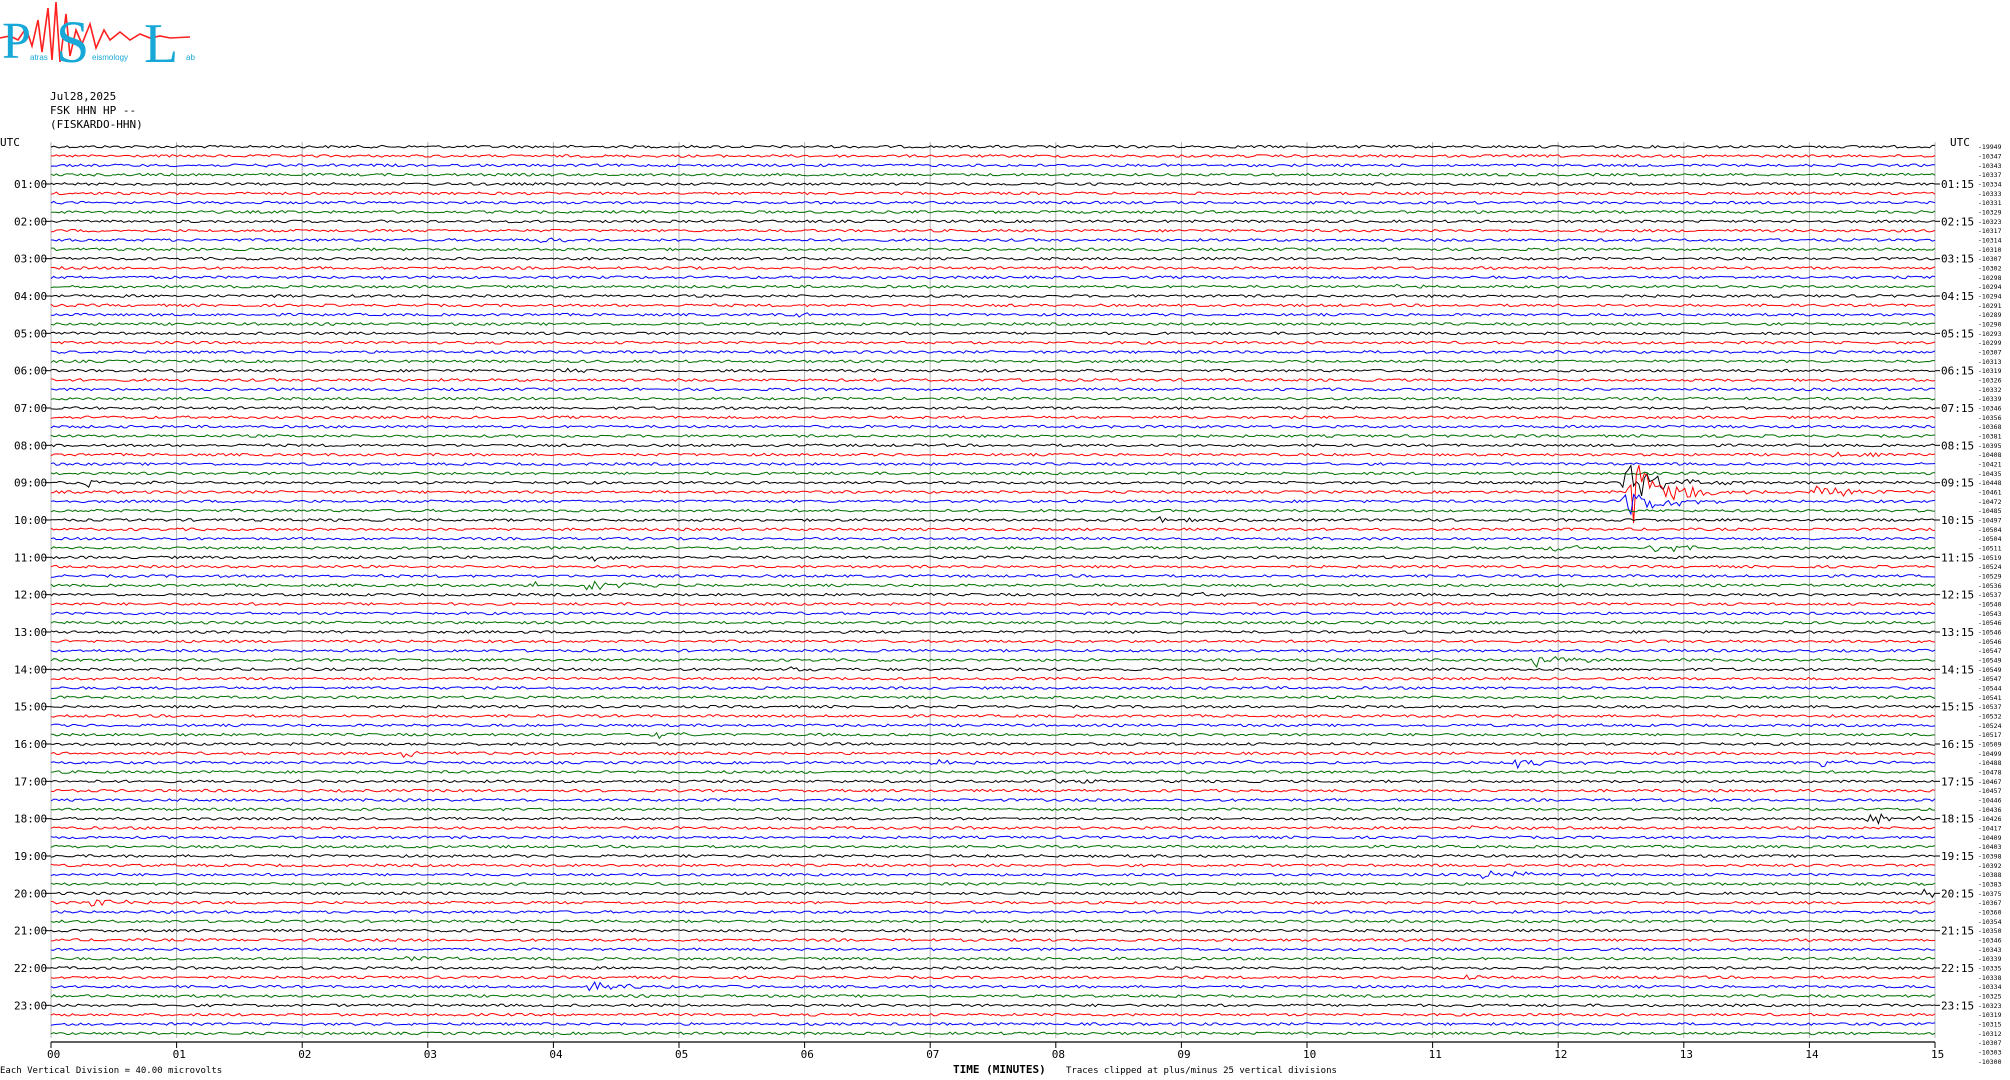  Describe the element at coordinates (1990, 558) in the screenshot. I see `trace-offset-label: -10519` at that location.